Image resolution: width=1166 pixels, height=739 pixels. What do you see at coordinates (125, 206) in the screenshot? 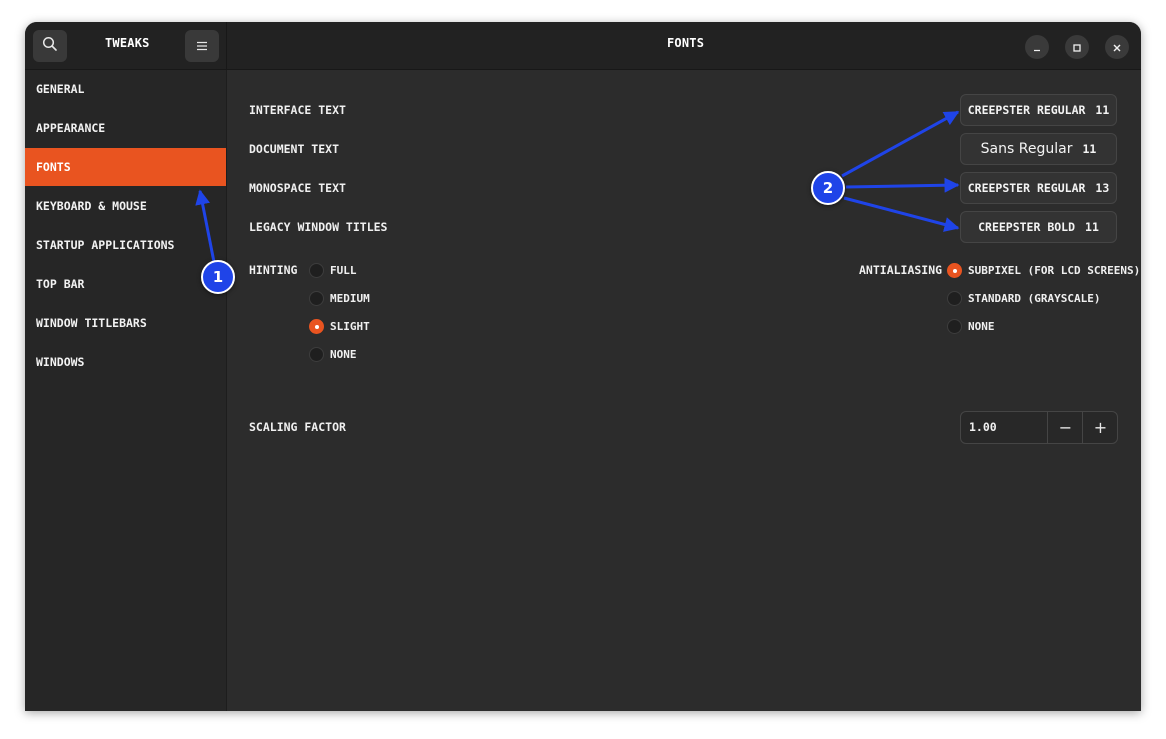
I see `sidebar-item-keyboard-mouse: KEYBOARD & MOUSE` at bounding box center [125, 206].